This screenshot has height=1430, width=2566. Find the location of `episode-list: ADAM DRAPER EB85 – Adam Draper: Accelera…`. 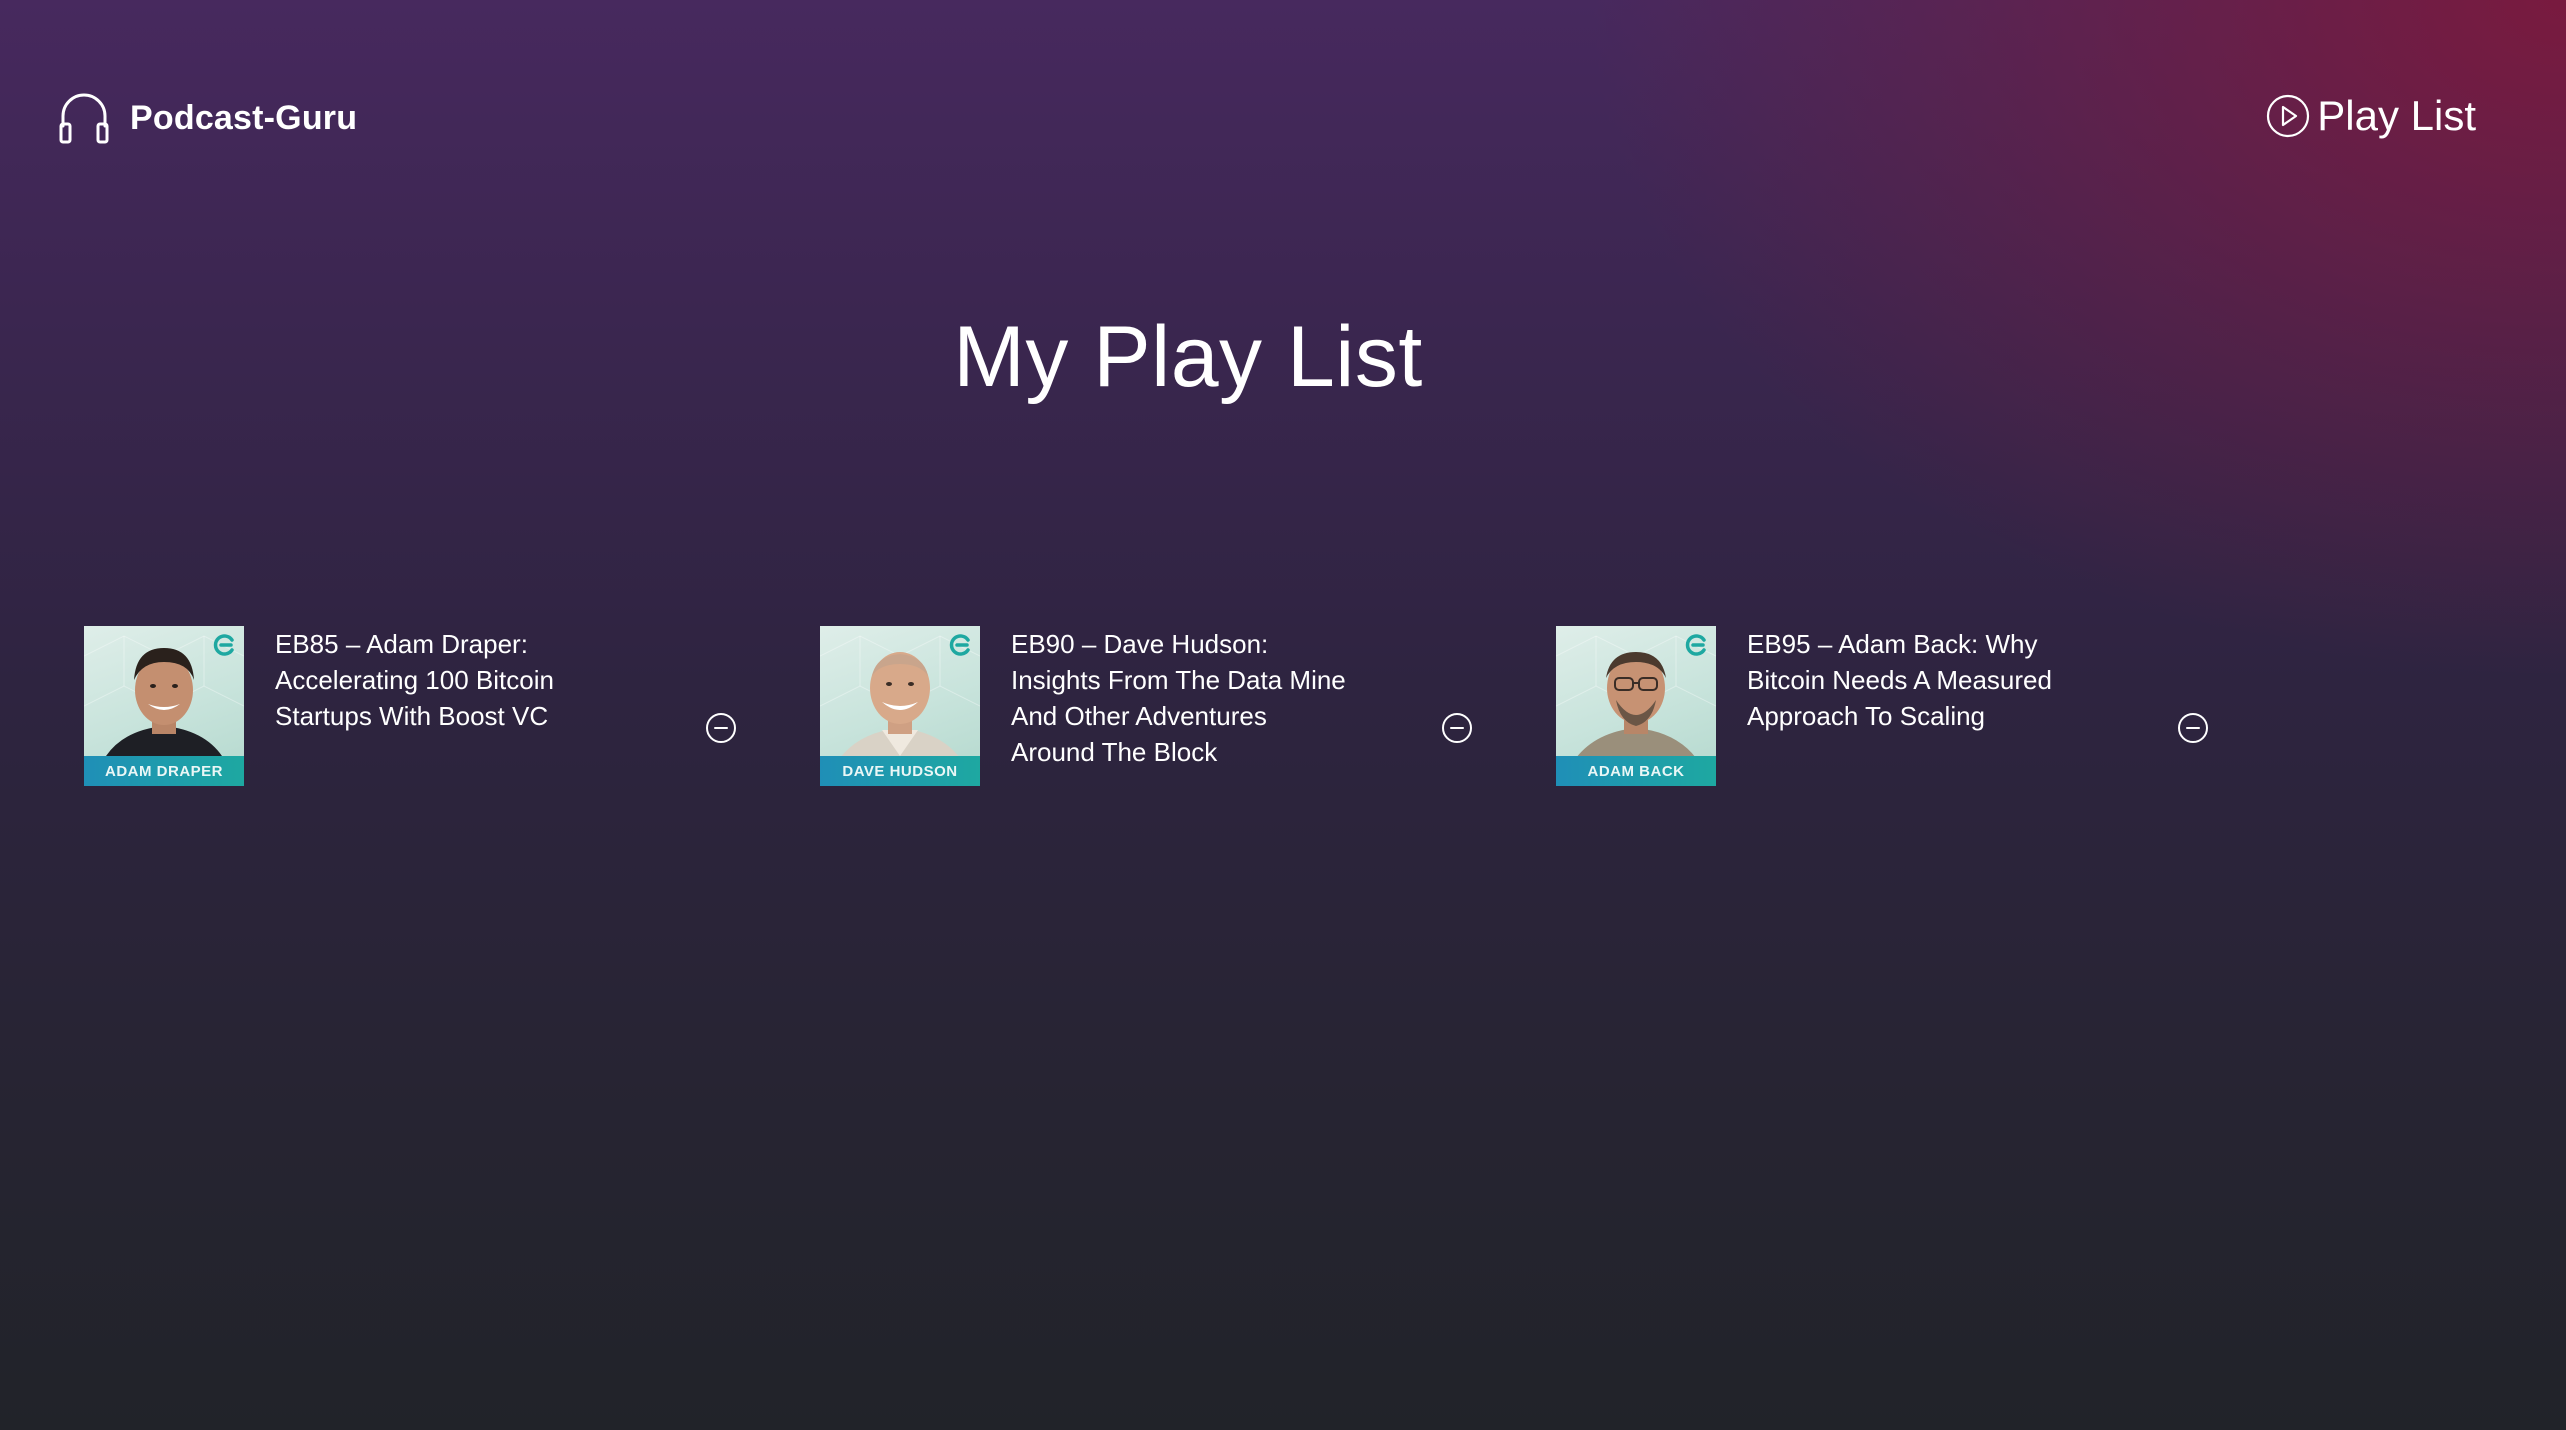

episode-list: ADAM DRAPER EB85 – Adam Draper: Accelera… is located at coordinates (1194, 726).